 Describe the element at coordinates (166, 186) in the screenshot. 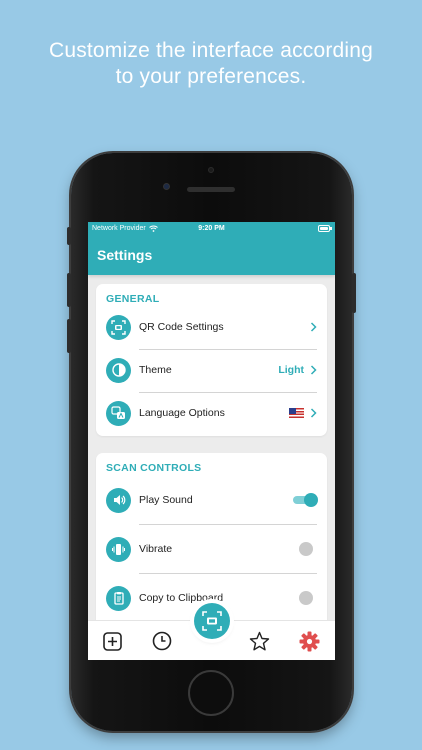

I see `front-camera` at that location.